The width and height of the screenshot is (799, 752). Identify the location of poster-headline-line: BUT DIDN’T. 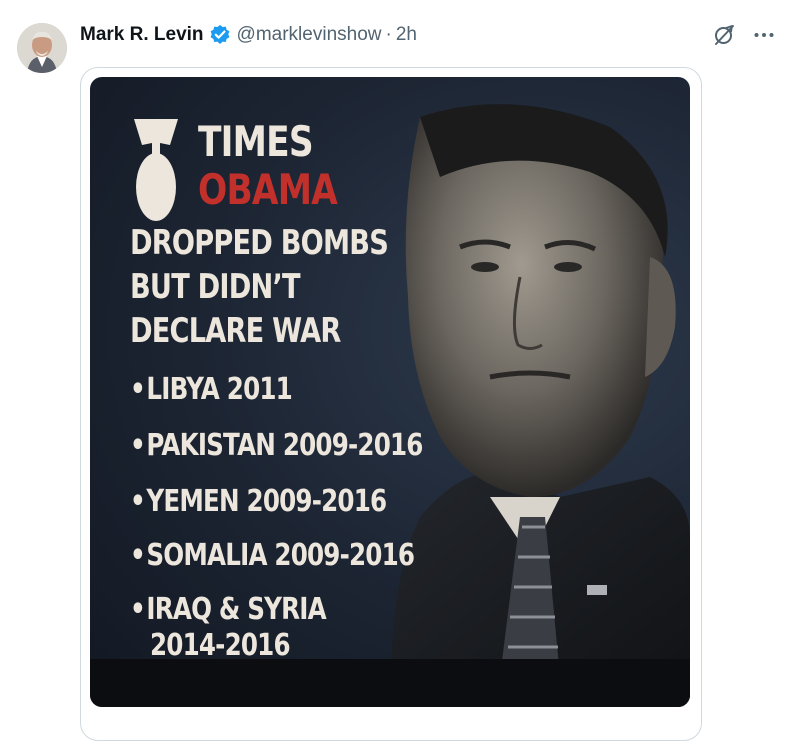
(215, 287).